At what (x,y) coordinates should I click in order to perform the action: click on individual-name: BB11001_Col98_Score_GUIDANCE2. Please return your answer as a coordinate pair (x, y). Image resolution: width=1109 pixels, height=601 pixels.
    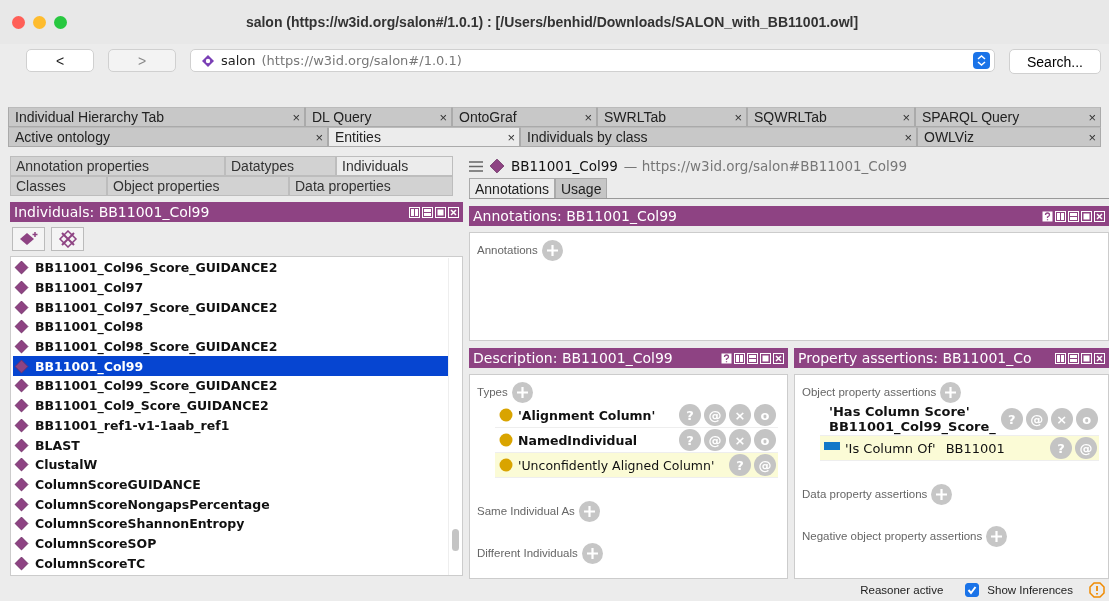
    Looking at the image, I should click on (156, 347).